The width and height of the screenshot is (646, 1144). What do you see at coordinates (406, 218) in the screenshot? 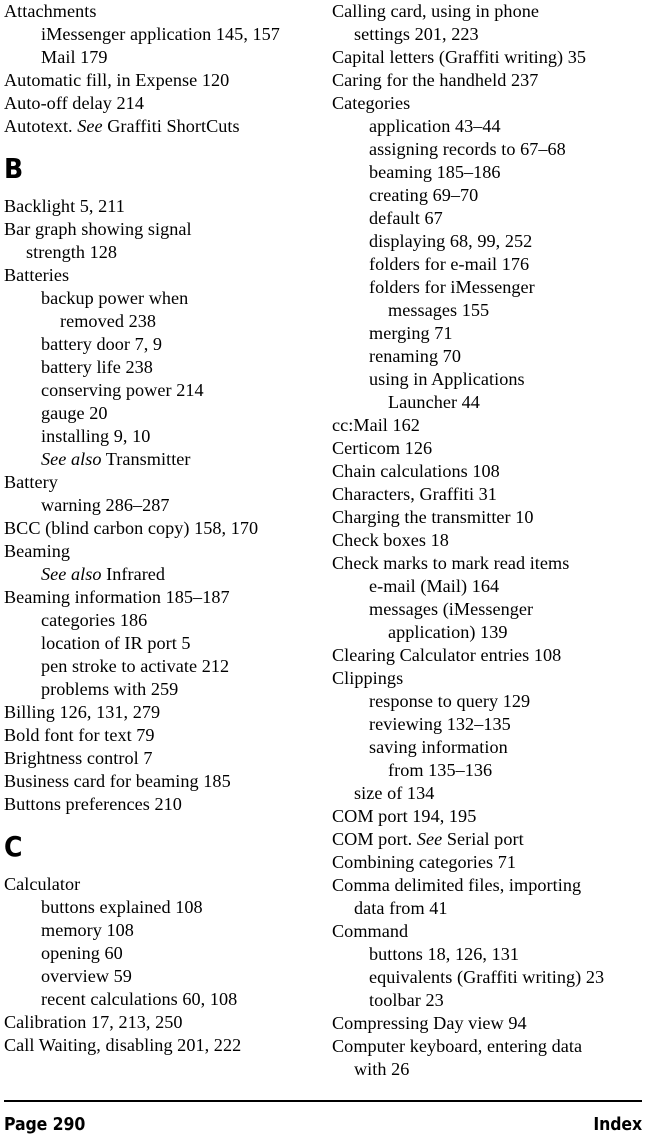
I see `index-entry: default 67` at bounding box center [406, 218].